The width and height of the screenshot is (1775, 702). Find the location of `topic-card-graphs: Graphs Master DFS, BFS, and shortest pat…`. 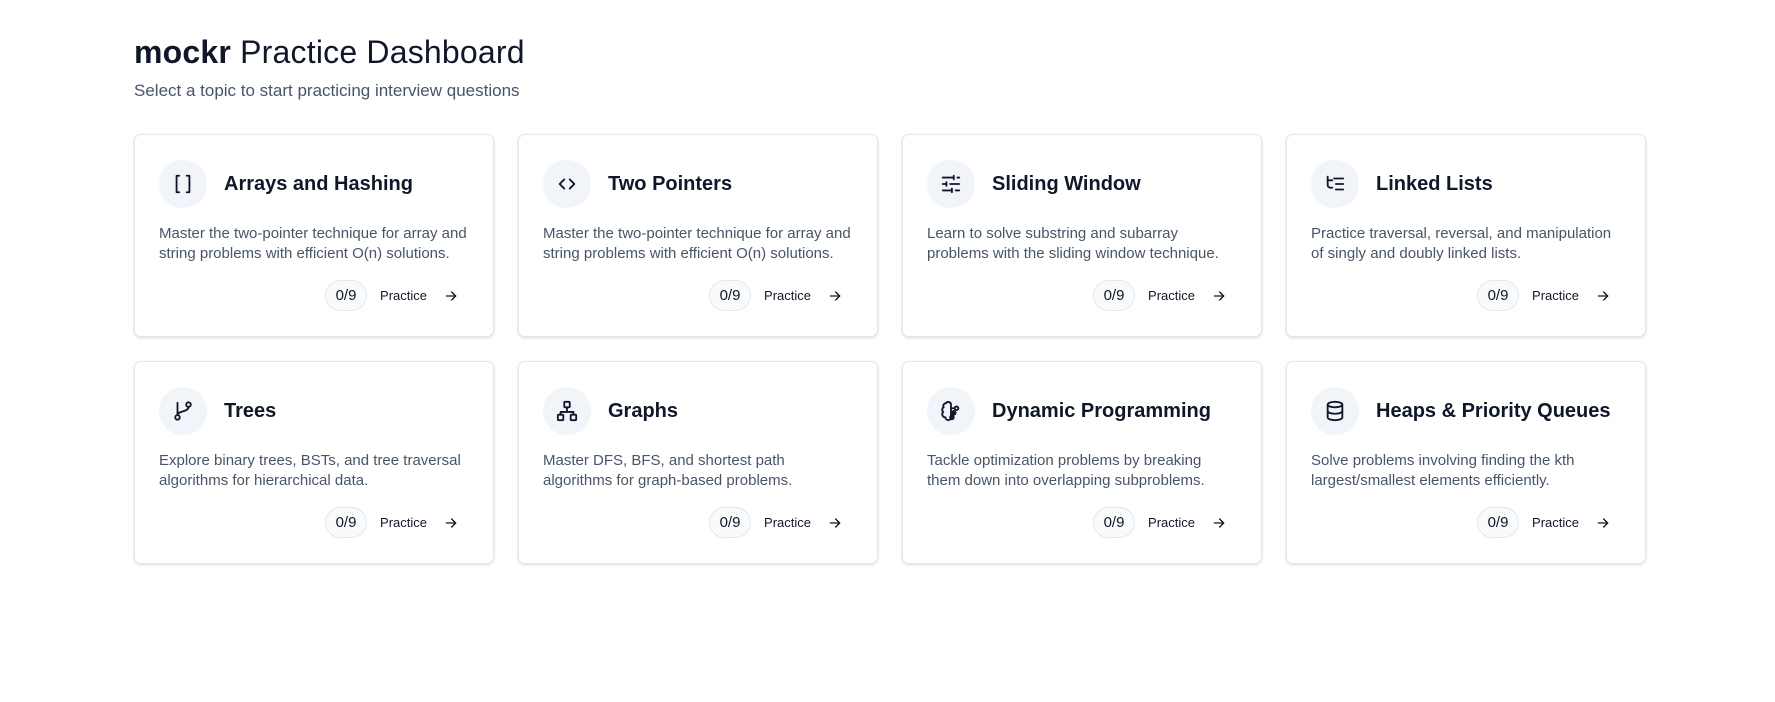

topic-card-graphs: Graphs Master DFS, BFS, and shortest pat… is located at coordinates (698, 462).